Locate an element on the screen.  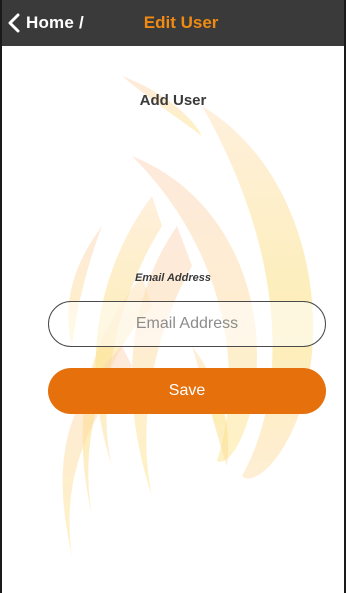
back-button: Home is located at coordinates (39, 23).